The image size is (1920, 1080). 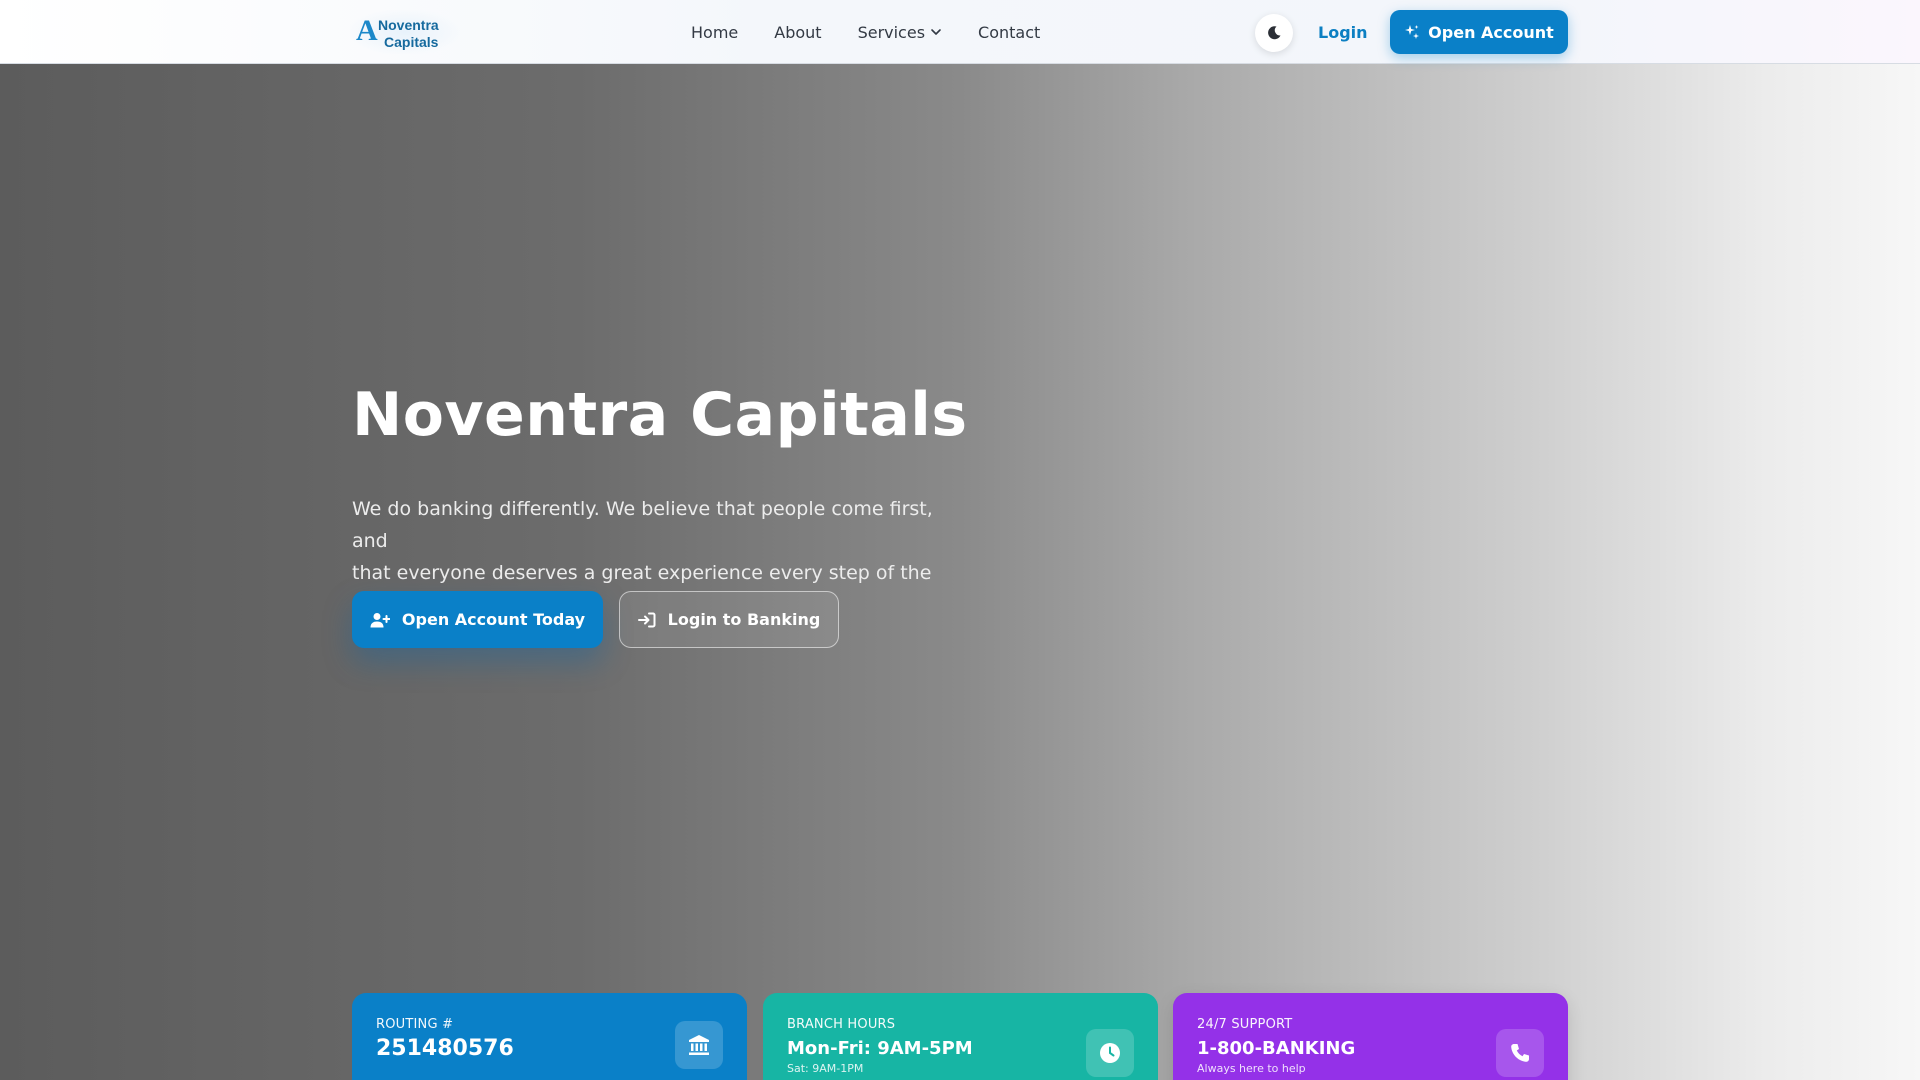 What do you see at coordinates (1276, 1048) in the screenshot?
I see `card-value: 1-800-BANKING` at bounding box center [1276, 1048].